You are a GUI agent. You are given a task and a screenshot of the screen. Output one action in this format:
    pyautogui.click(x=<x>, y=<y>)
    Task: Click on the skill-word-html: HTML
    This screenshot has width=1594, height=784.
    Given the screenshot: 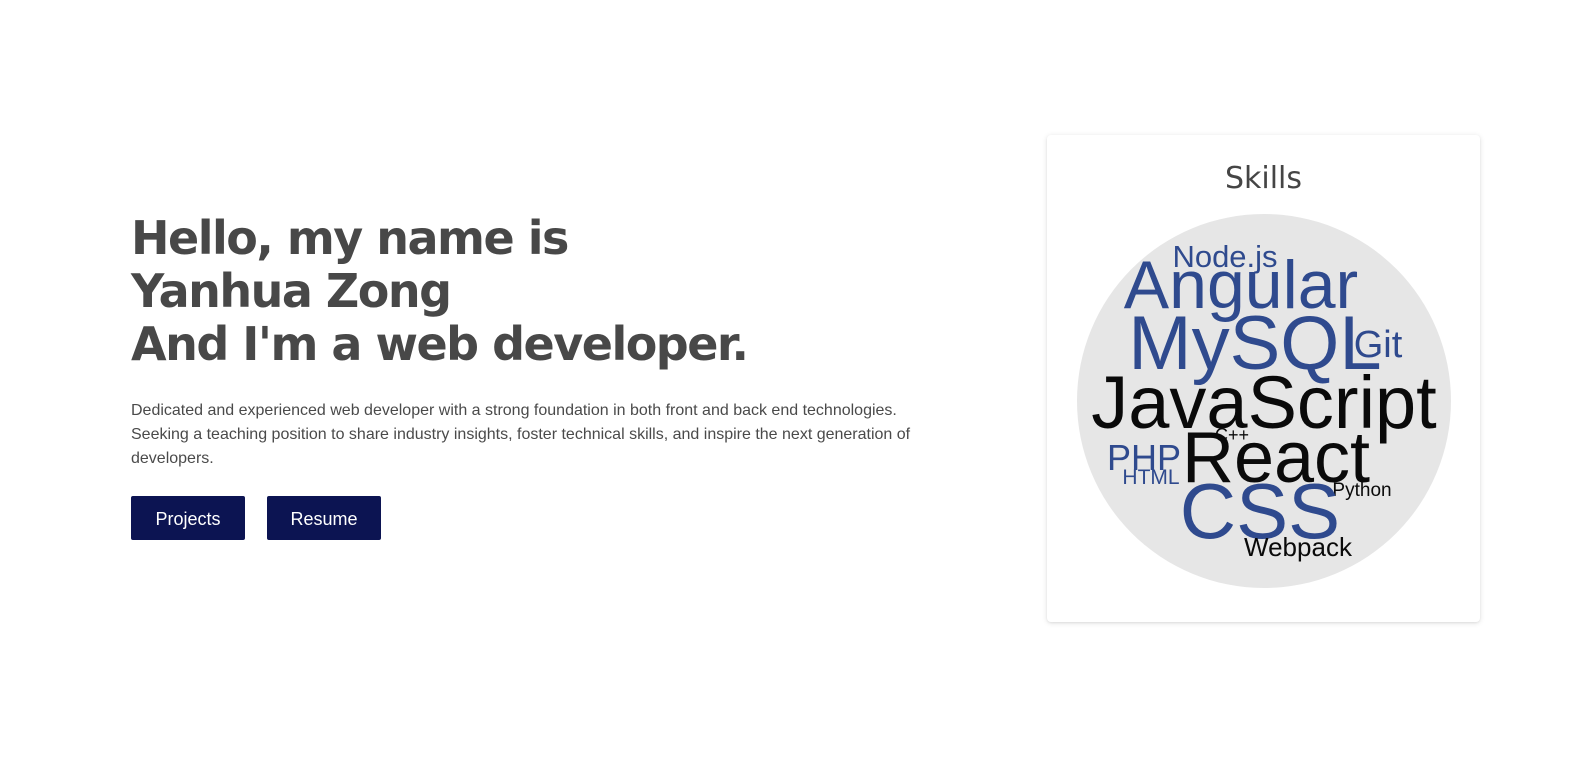 What is the action you would take?
    pyautogui.click(x=1150, y=477)
    